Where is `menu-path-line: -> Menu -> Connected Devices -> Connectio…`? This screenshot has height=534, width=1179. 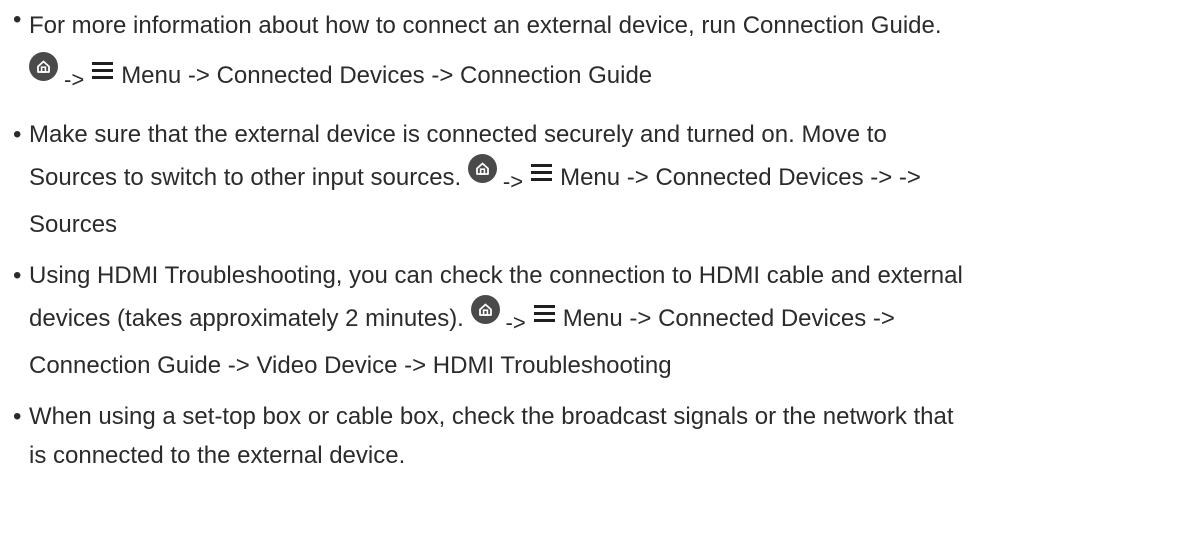 menu-path-line: -> Menu -> Connected Devices -> Connectio… is located at coordinates (601, 78).